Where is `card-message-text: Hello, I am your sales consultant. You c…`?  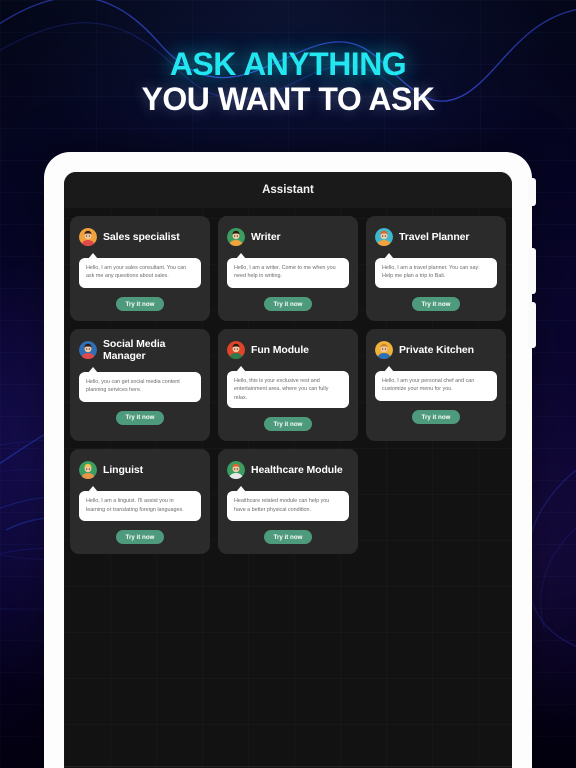
card-message-text: Hello, I am your sales consultant. You c… is located at coordinates (136, 272).